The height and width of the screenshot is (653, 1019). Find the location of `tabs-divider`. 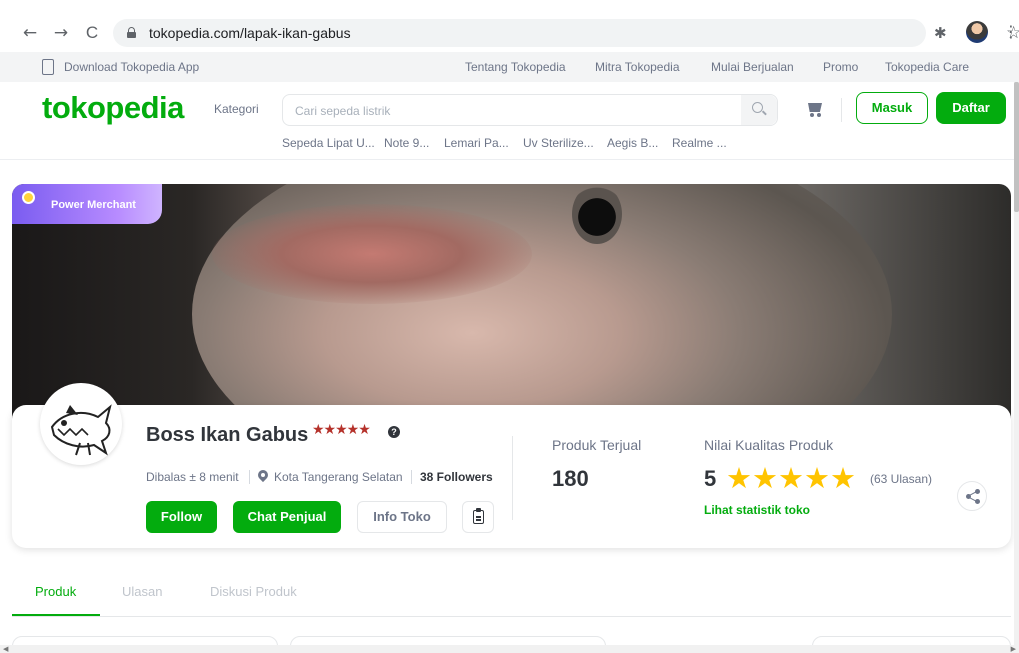

tabs-divider is located at coordinates (511, 616).